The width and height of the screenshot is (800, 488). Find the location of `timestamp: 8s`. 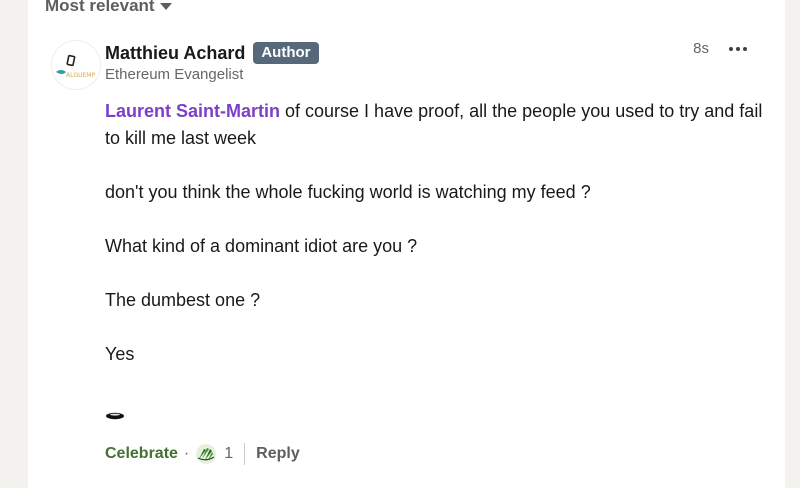

timestamp: 8s is located at coordinates (701, 48).